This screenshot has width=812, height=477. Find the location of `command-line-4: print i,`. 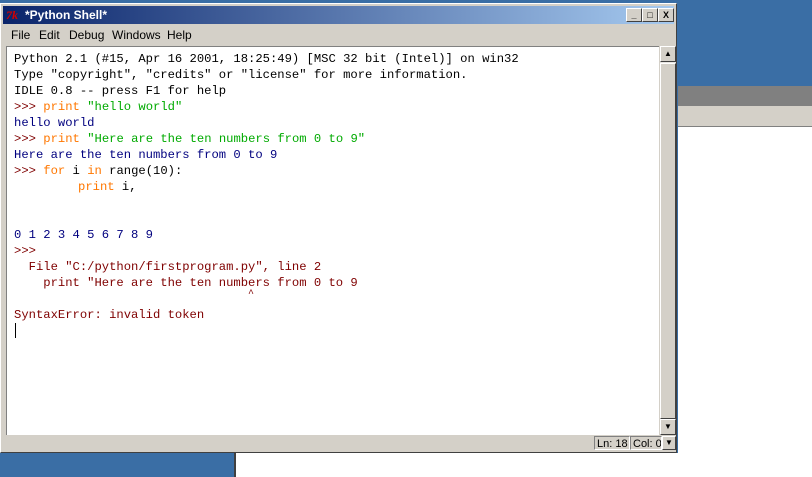

command-line-4: print i, is located at coordinates (107, 187).